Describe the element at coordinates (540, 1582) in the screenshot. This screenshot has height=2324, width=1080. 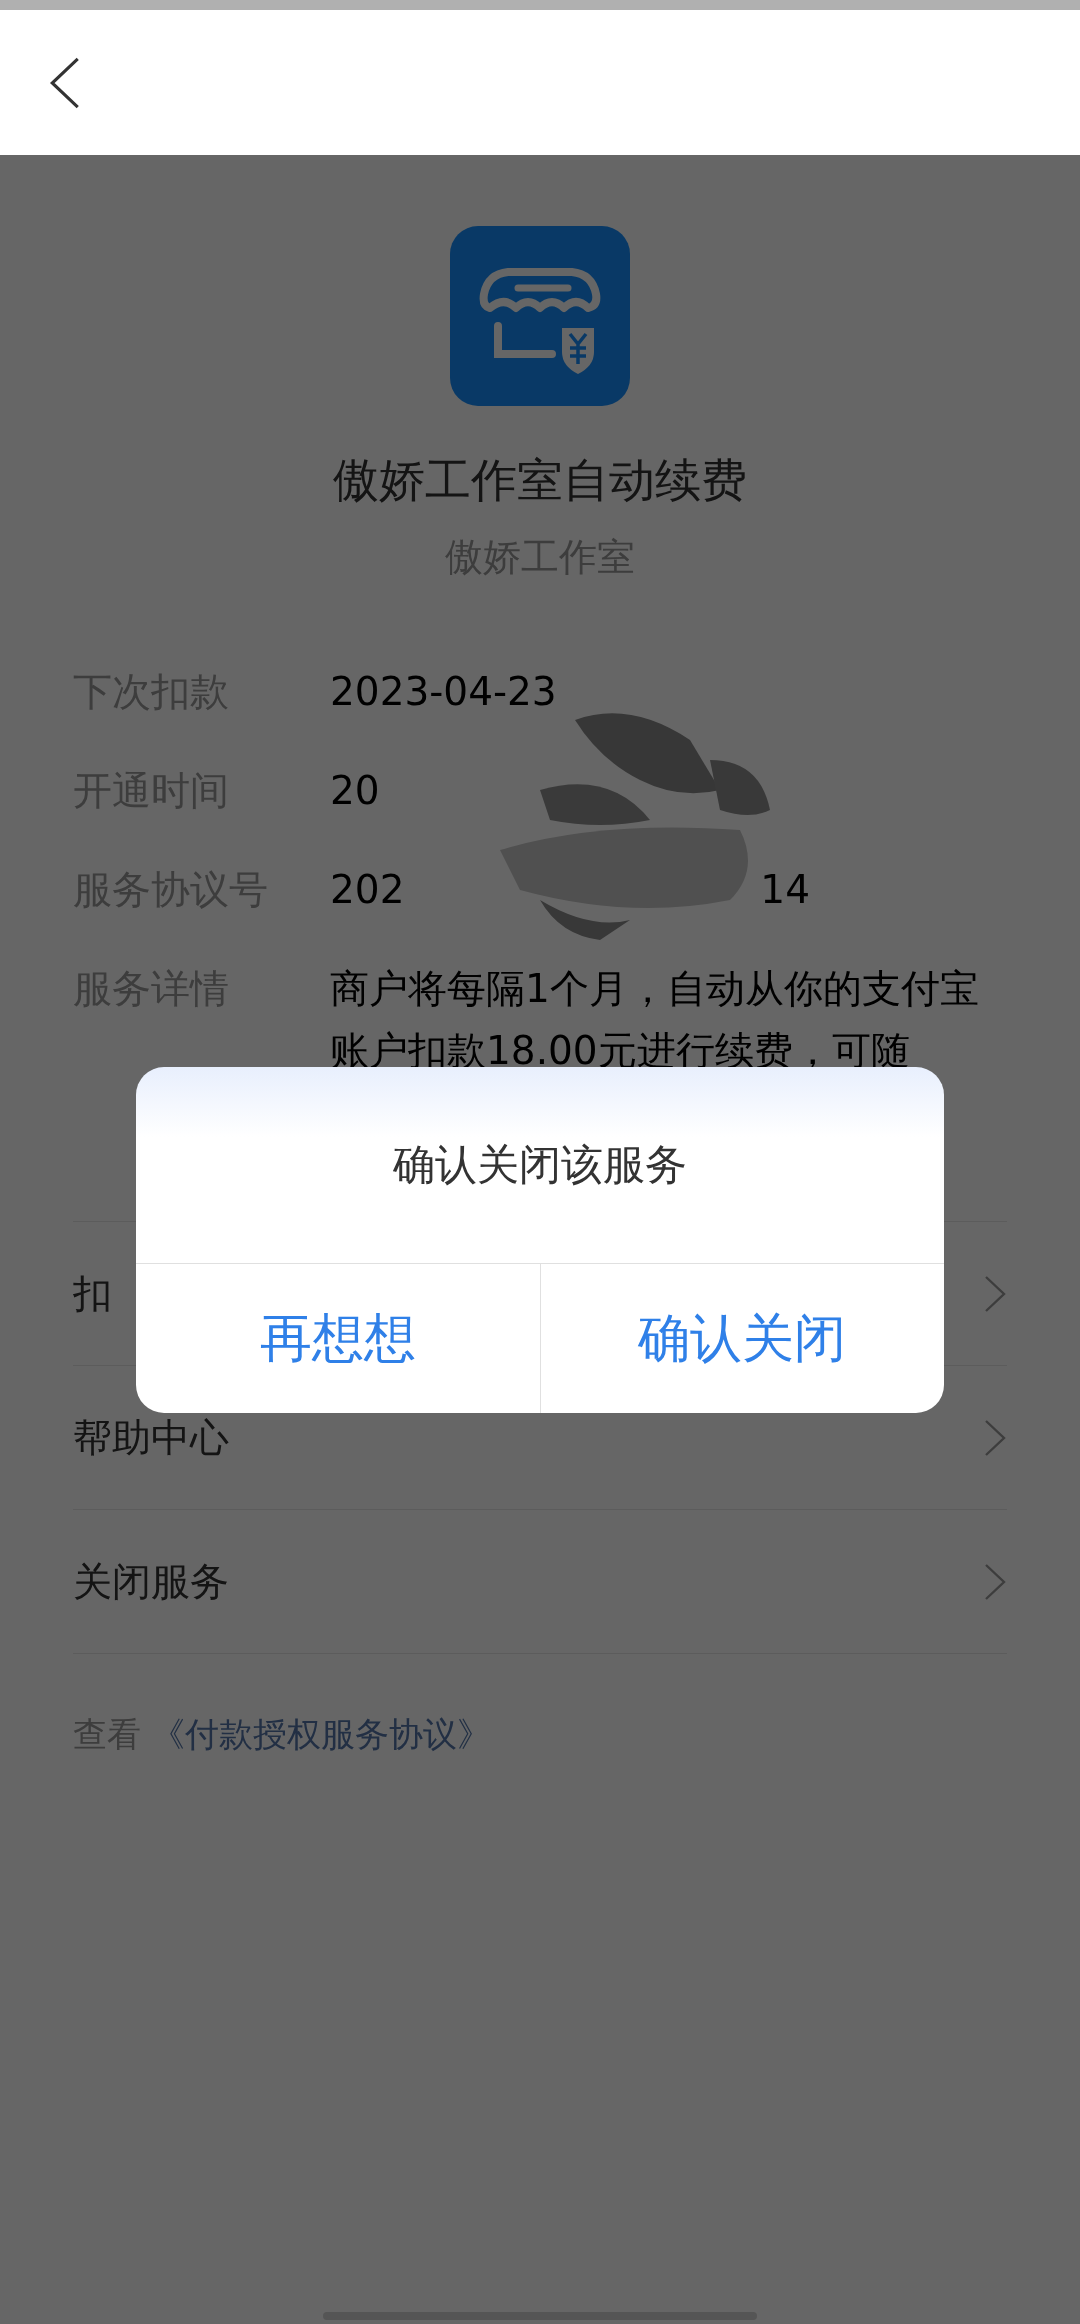
I see `menu-item: 关闭服务` at that location.